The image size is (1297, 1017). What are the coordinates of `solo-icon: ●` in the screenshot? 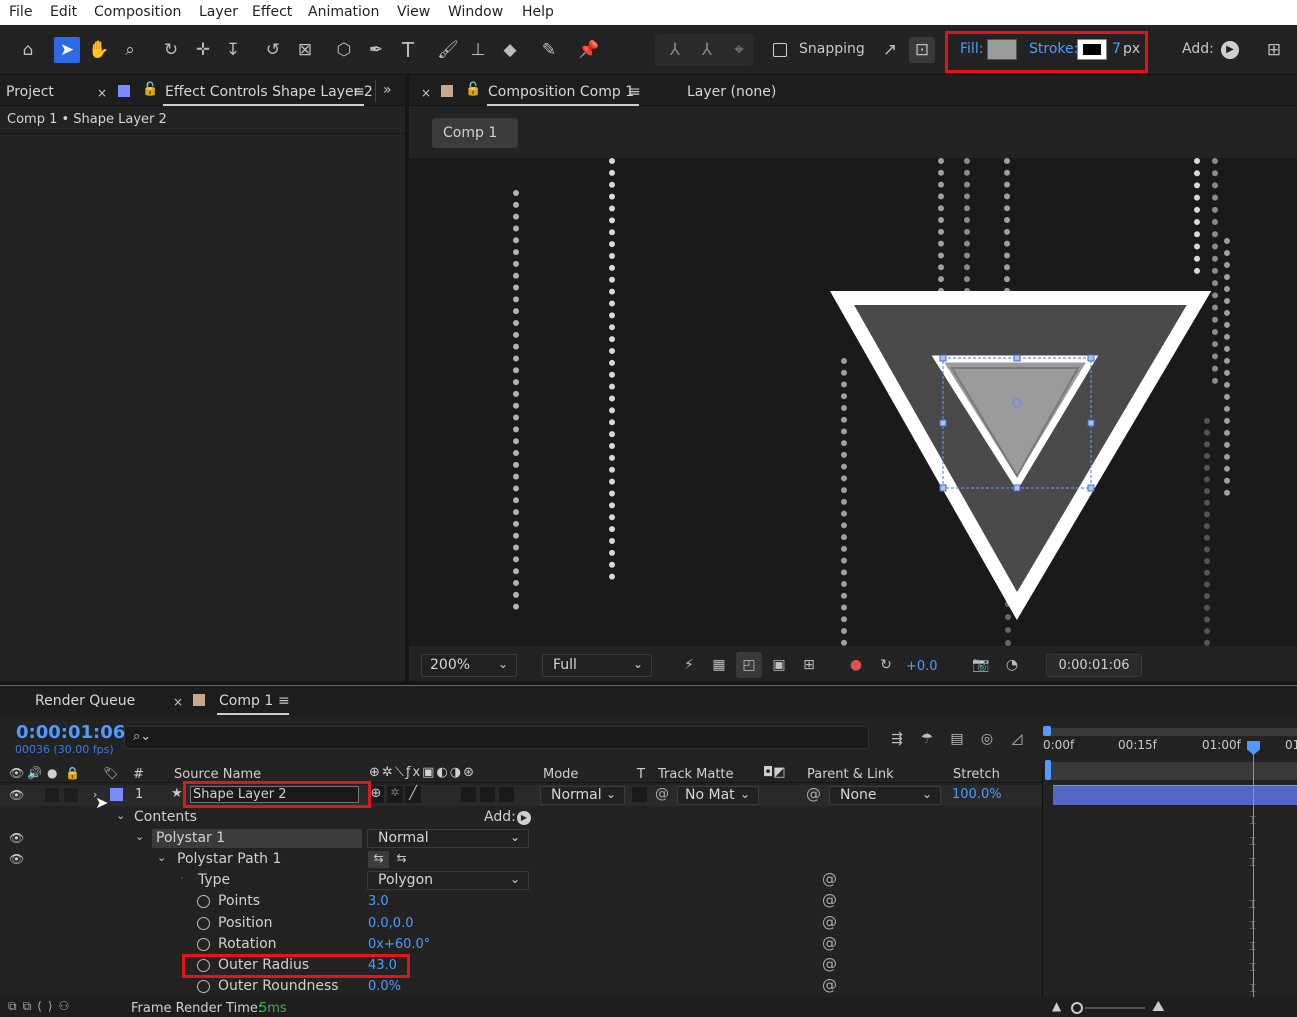 It's located at (52, 773).